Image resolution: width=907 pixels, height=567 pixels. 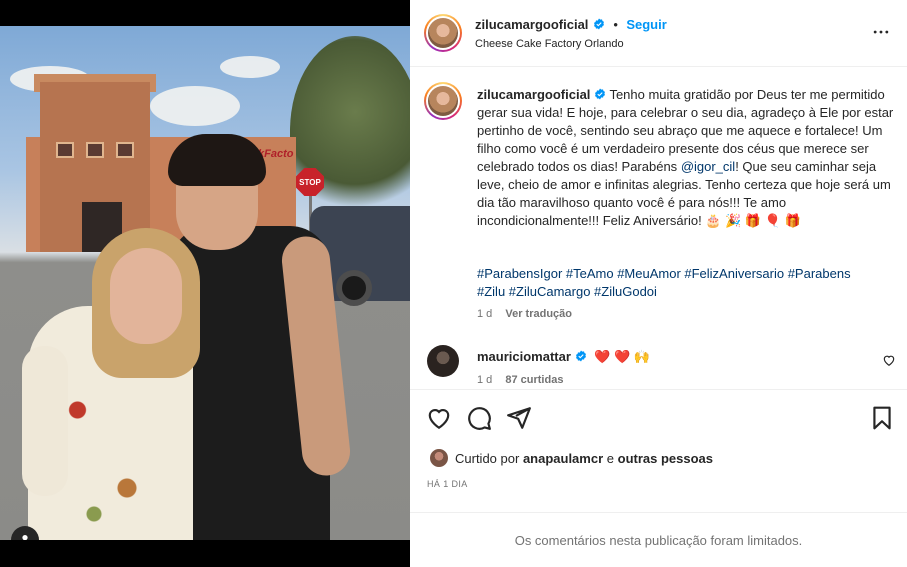 What do you see at coordinates (533, 94) in the screenshot?
I see `caption-author-username: zilucamargooficial` at bounding box center [533, 94].